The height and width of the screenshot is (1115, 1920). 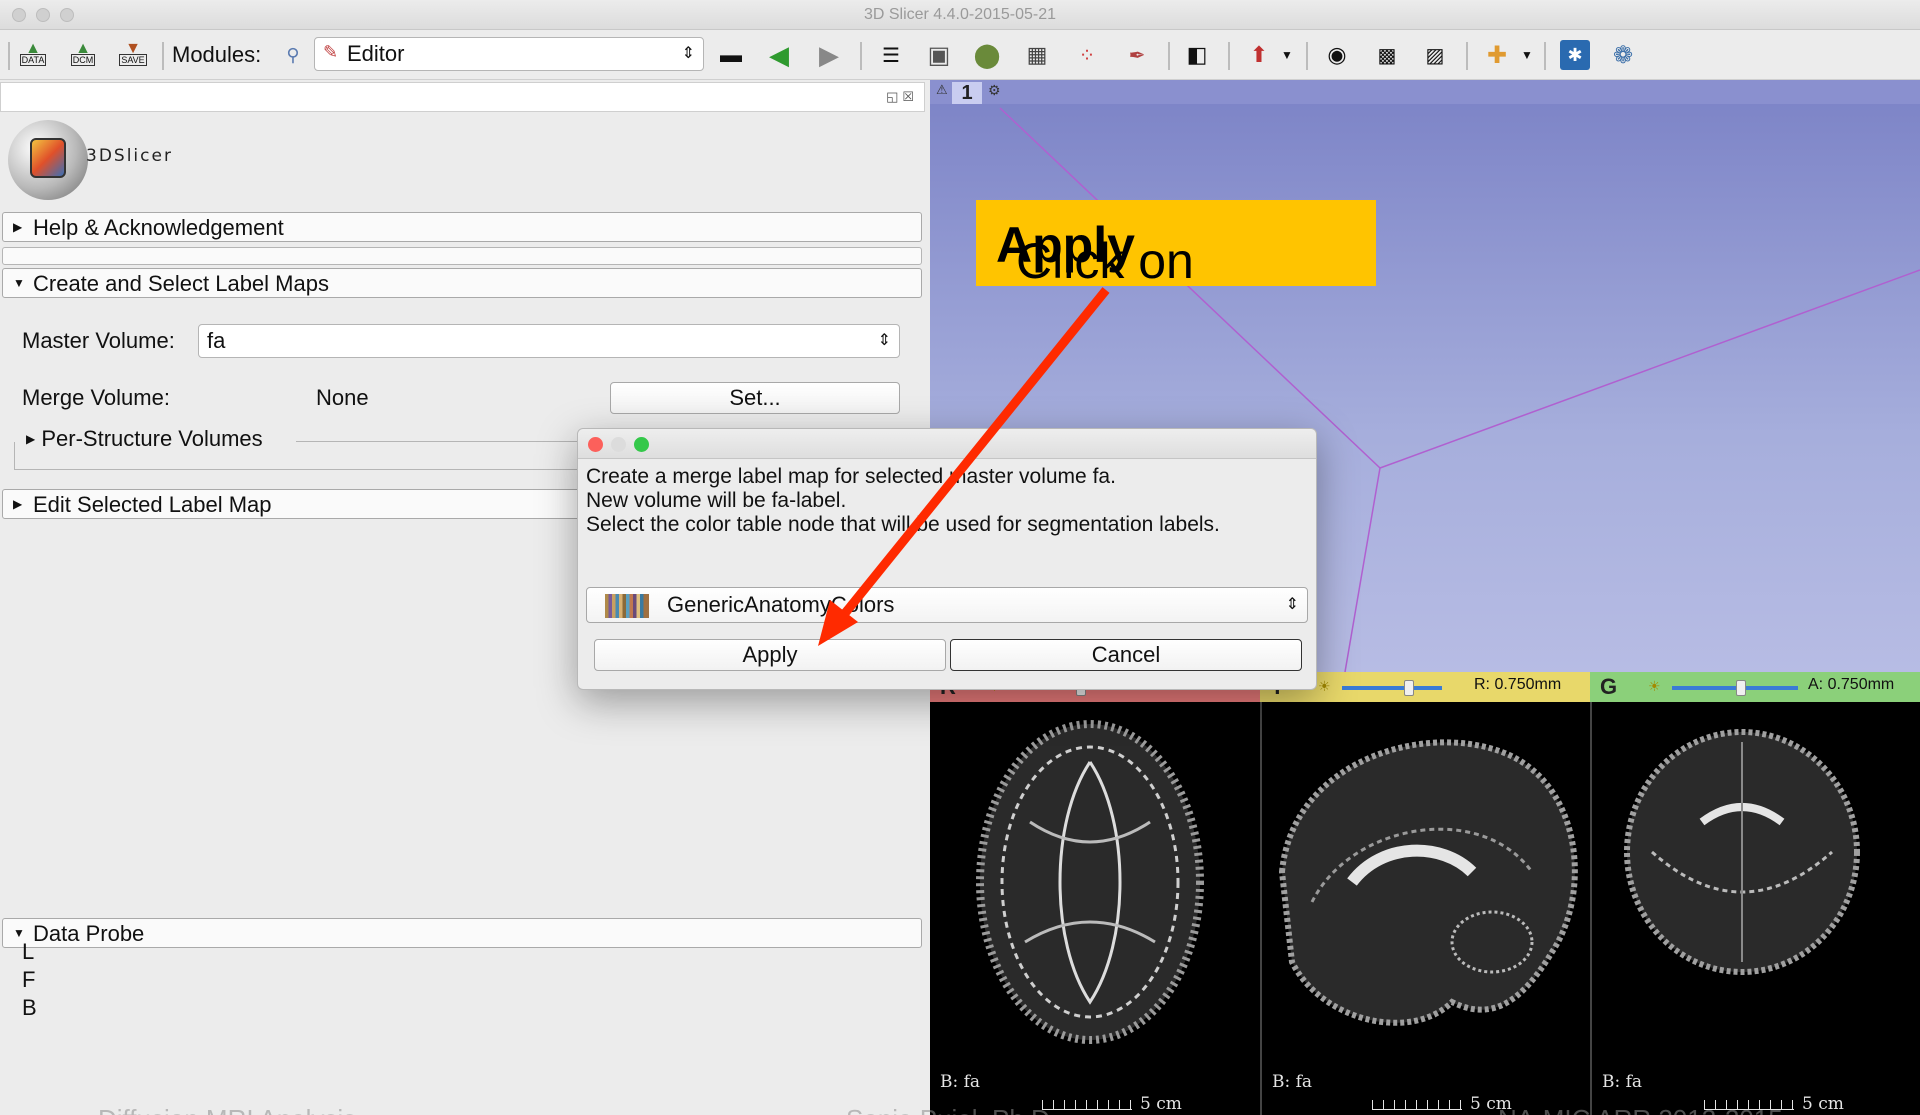 What do you see at coordinates (1137, 55) in the screenshot?
I see `editor-pen-icon: ✒` at bounding box center [1137, 55].